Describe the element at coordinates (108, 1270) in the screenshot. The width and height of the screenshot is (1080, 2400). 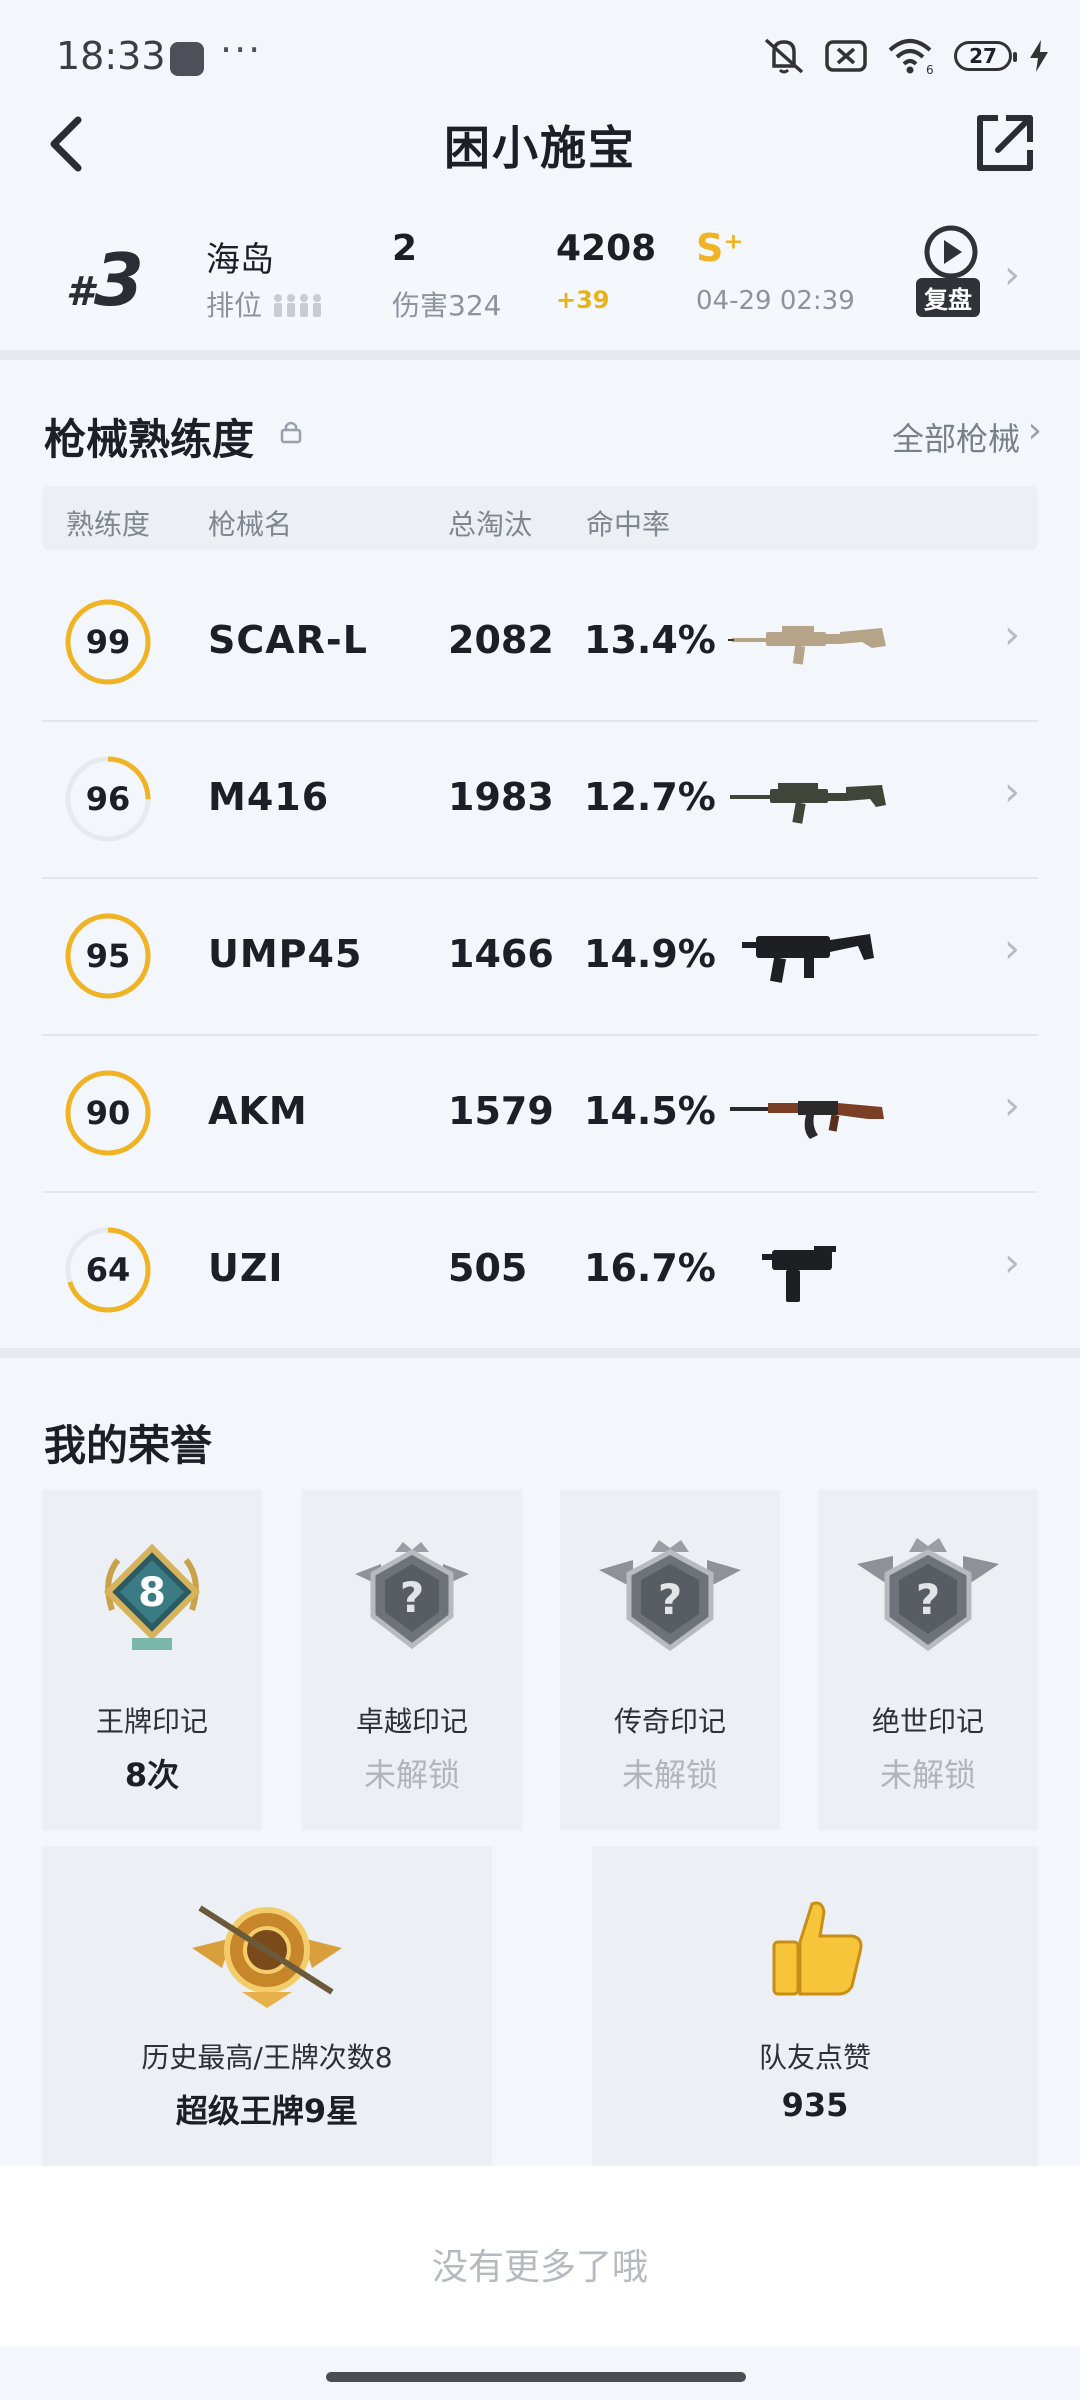
I see `proficiency-level: 64` at that location.